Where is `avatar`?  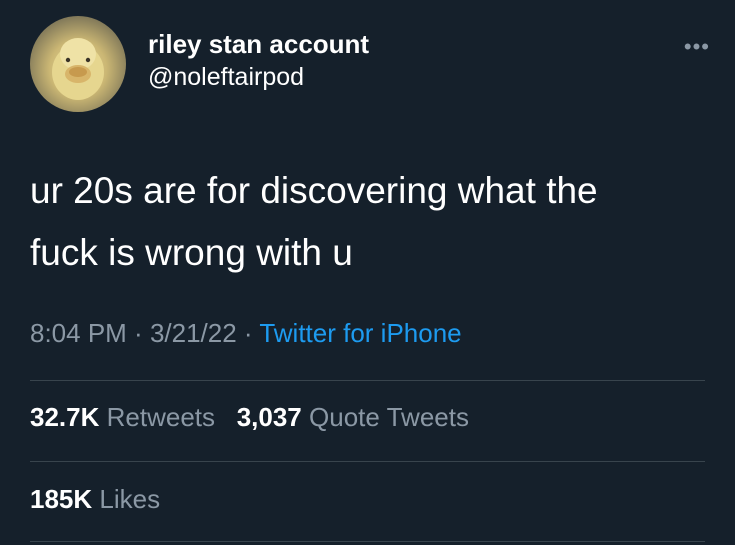
avatar is located at coordinates (78, 64).